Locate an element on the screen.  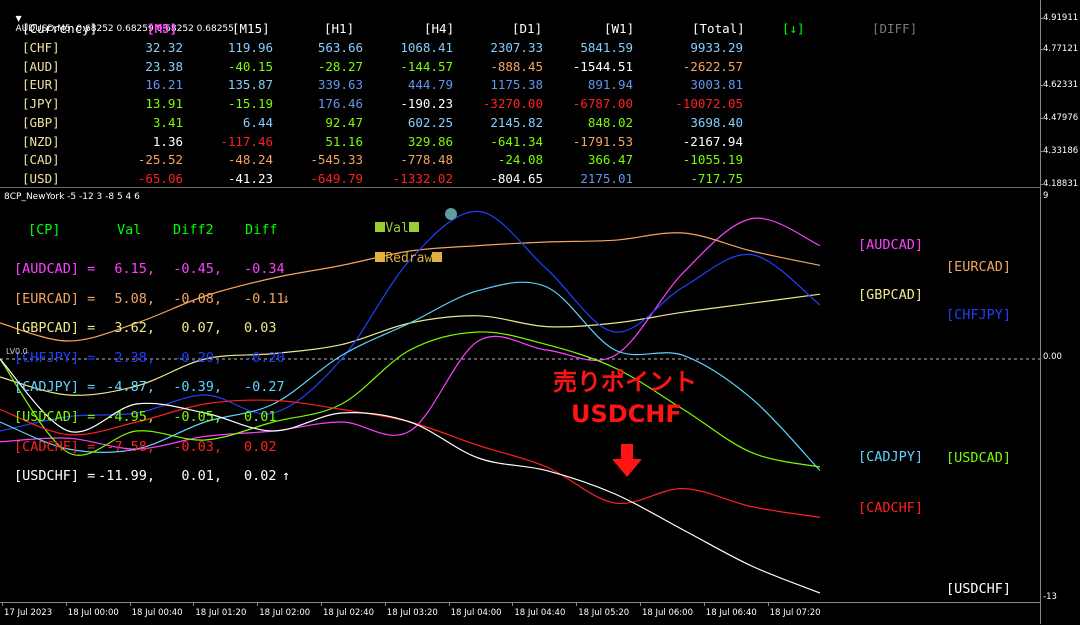
strength-cell: -649.79 is located at coordinates (336, 178).